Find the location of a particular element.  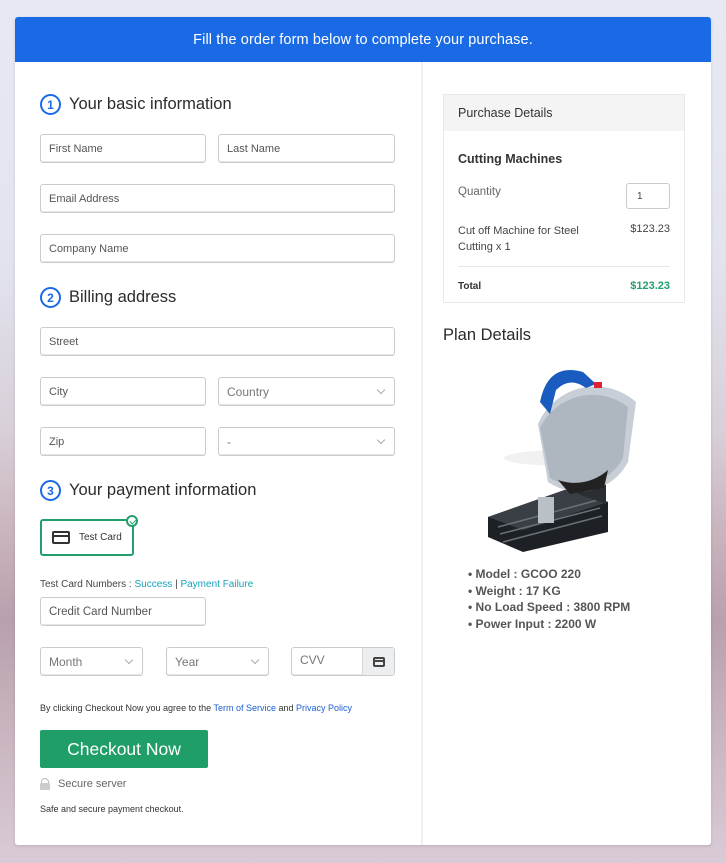

section-billing: 2 Billing address is located at coordinates (108, 297).